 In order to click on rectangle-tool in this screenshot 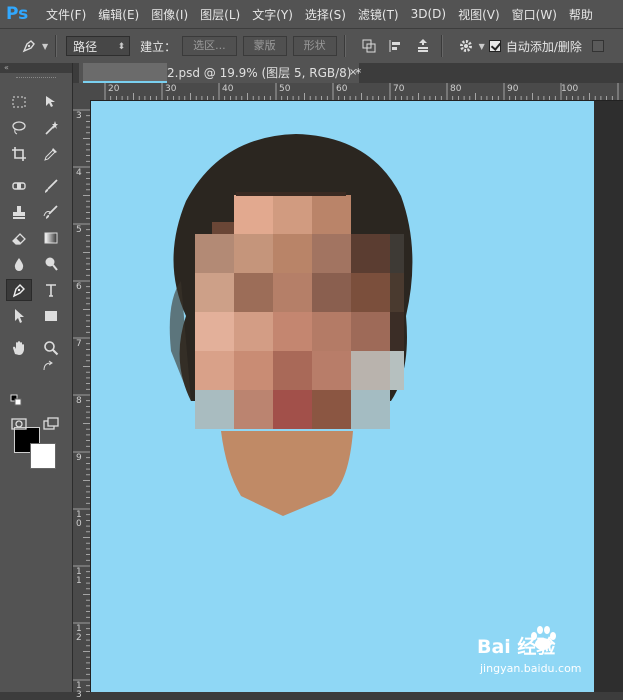, I will do `click(51, 316)`.